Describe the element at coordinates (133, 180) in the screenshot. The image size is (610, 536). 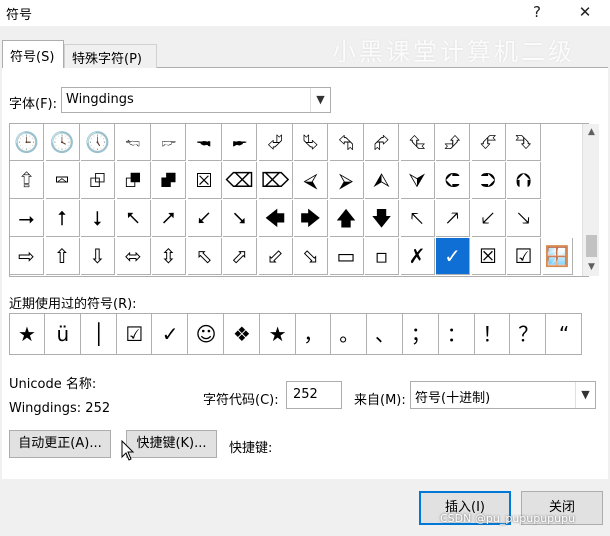
I see `symbol-cell: ⮻` at that location.